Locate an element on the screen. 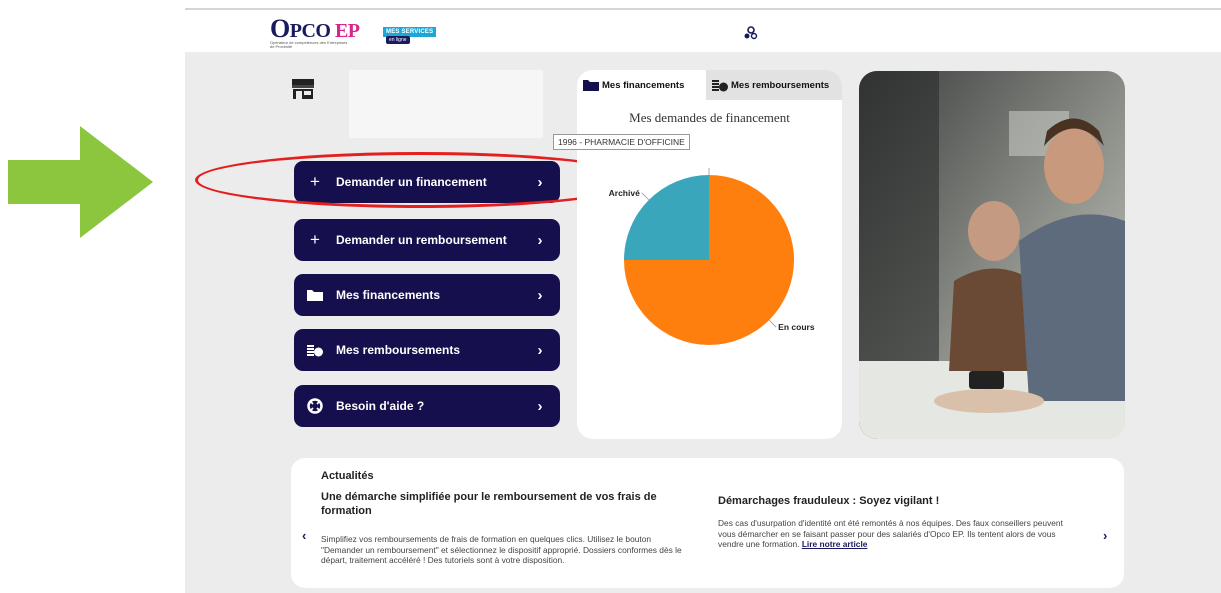 This screenshot has height=593, width=1221. tab-label: Mes financements is located at coordinates (643, 85).